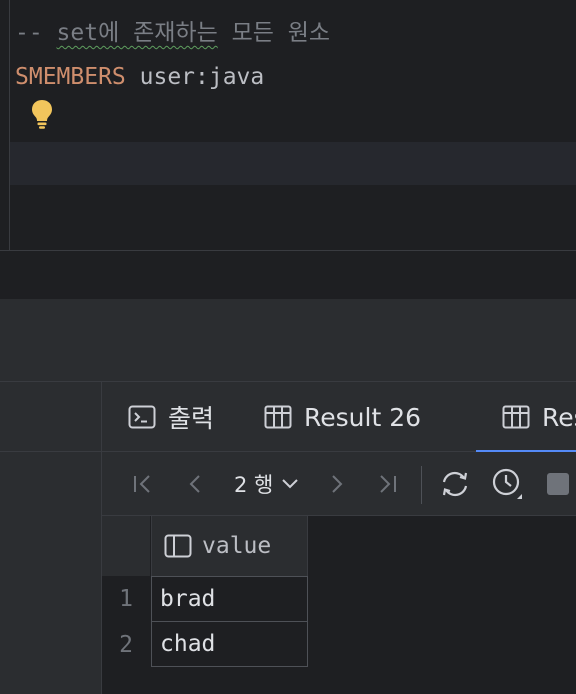 This screenshot has width=576, height=694. Describe the element at coordinates (195, 77) in the screenshot. I see `command-args: user:java` at that location.